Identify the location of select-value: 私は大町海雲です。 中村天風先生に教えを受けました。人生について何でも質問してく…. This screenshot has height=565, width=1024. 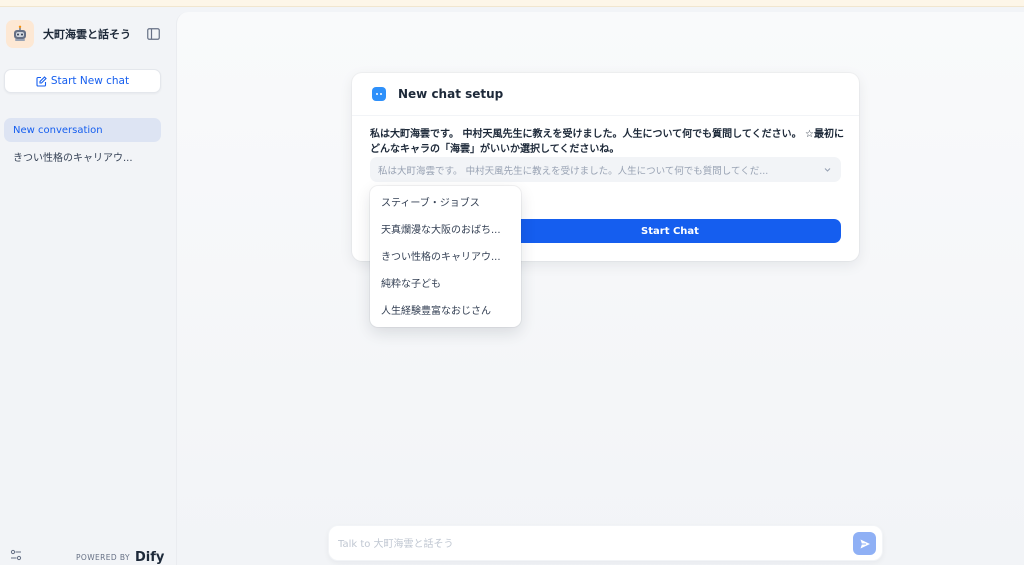
(573, 171).